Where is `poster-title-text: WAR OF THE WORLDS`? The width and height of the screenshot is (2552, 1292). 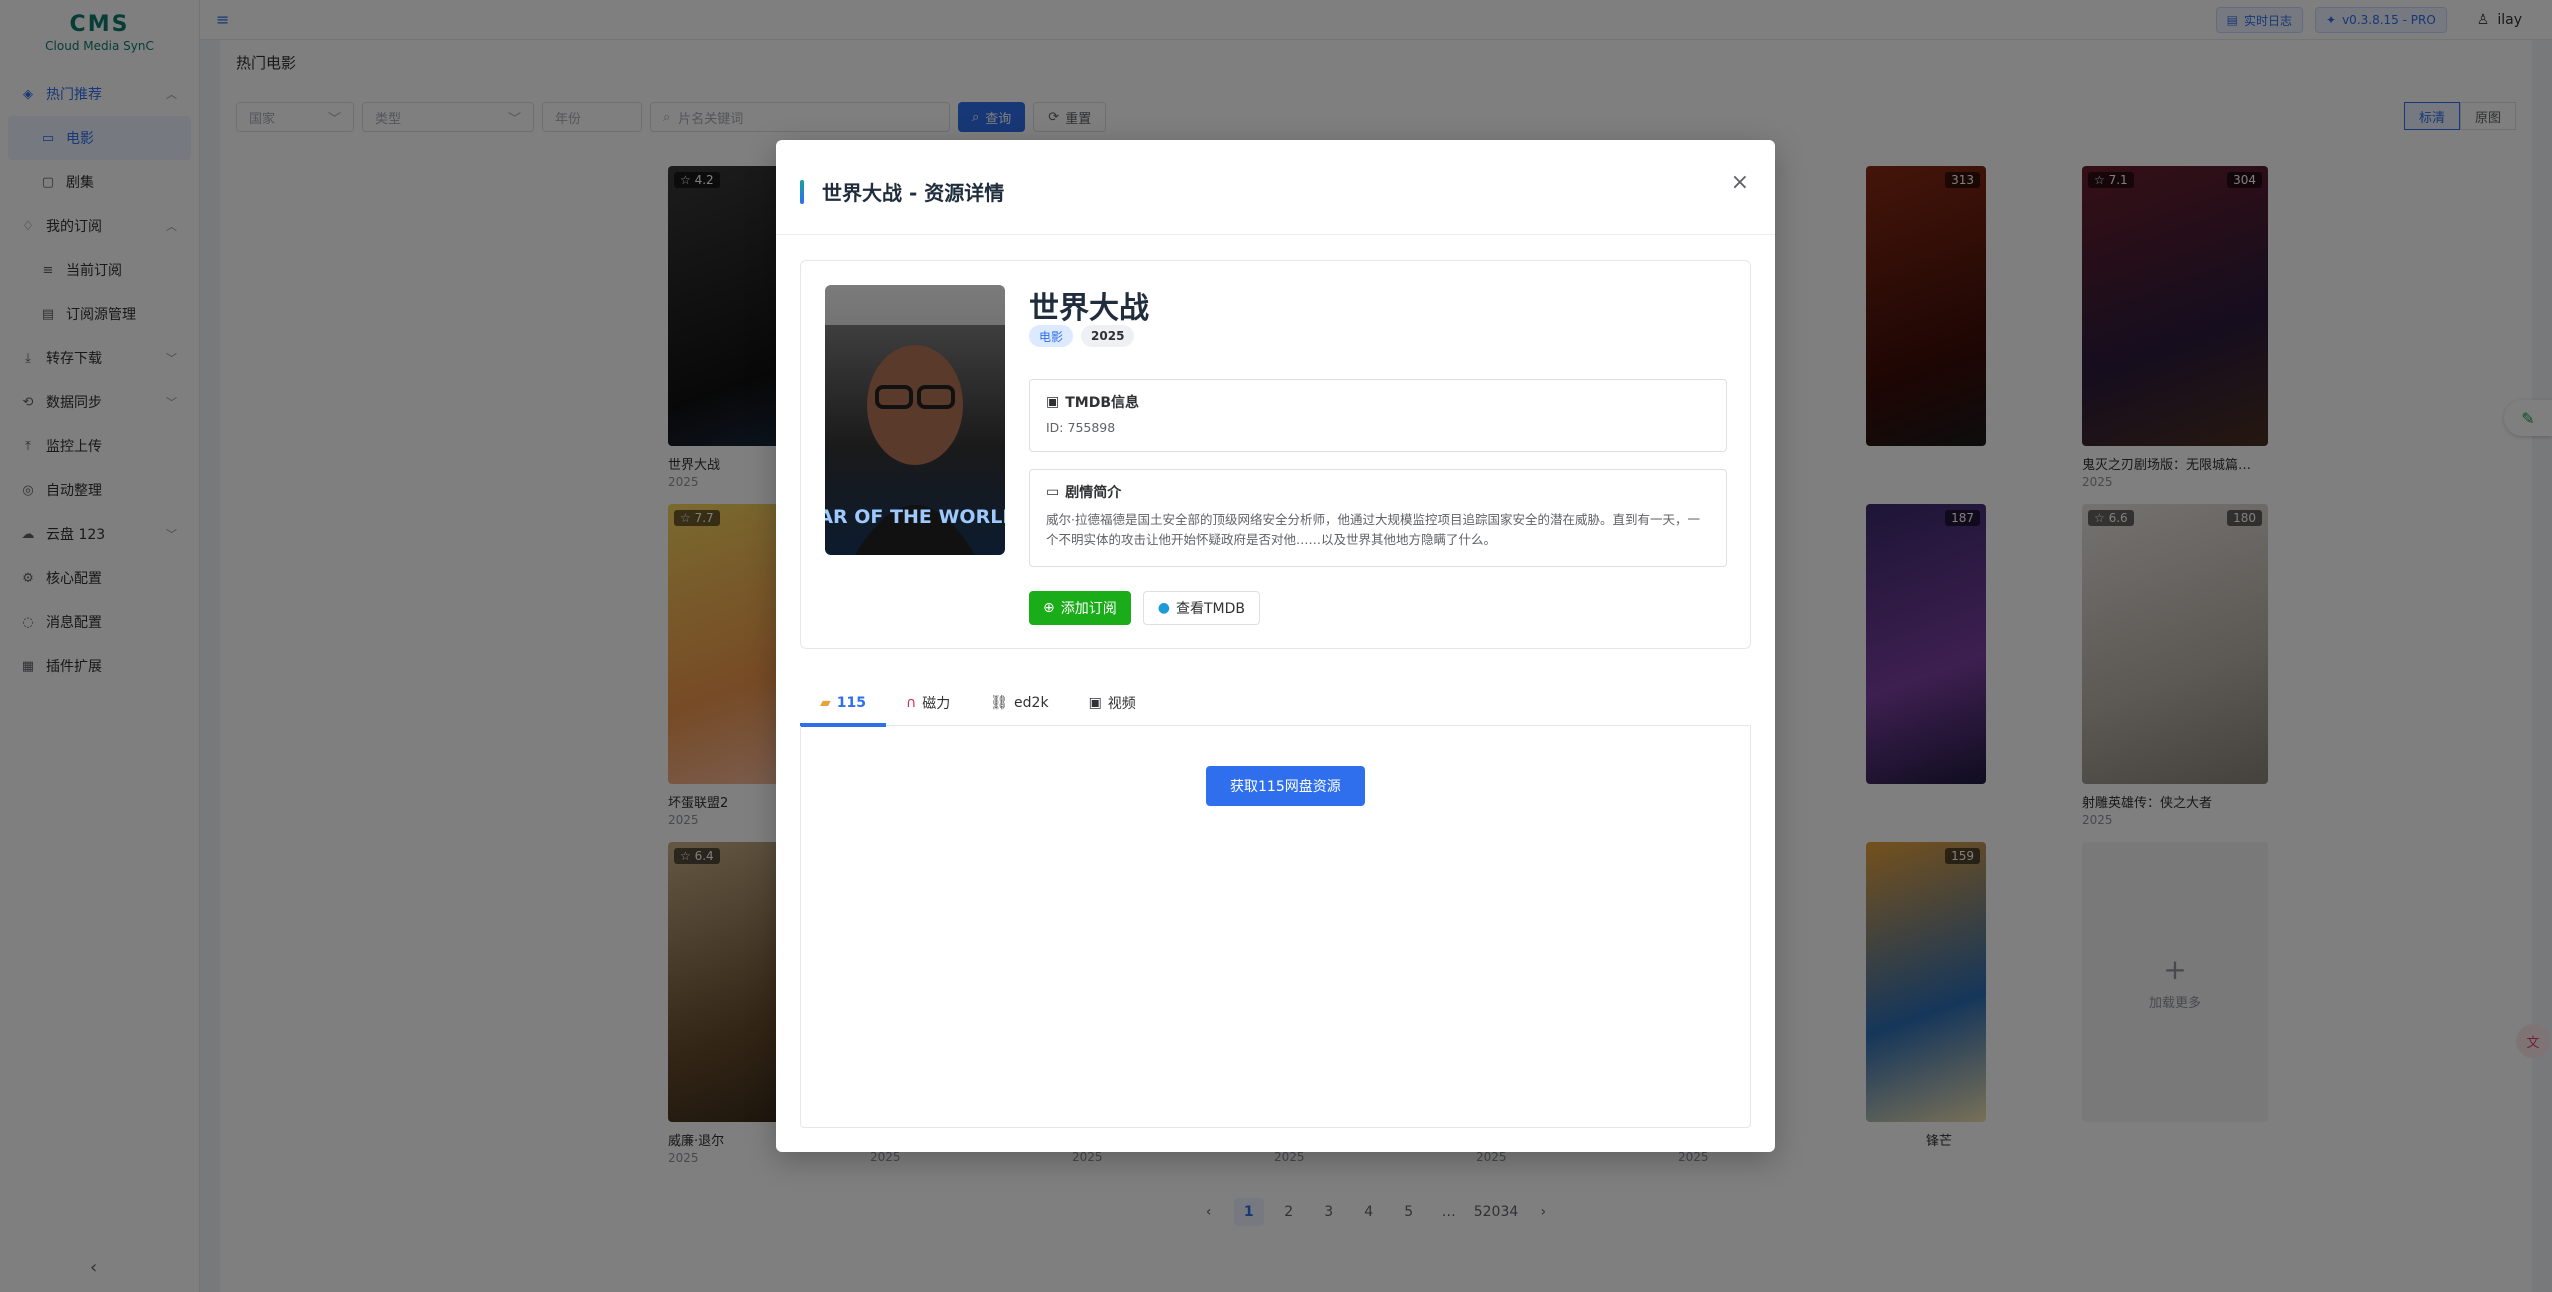
poster-title-text: WAR OF THE WORLDS is located at coordinates (915, 517).